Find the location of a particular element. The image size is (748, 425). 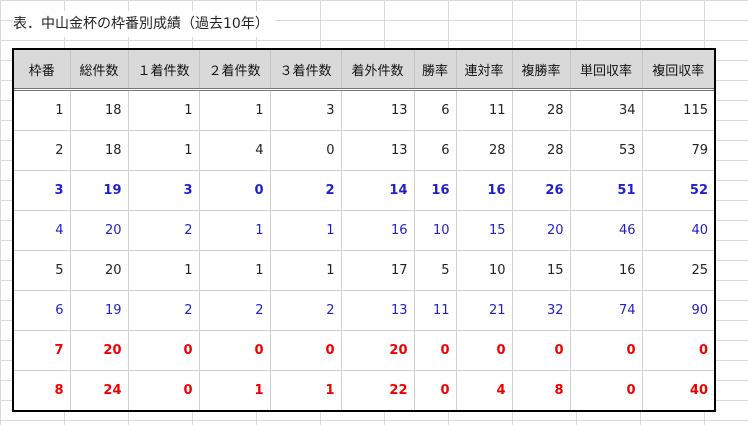

header-cell: ３着件数 is located at coordinates (305, 70).